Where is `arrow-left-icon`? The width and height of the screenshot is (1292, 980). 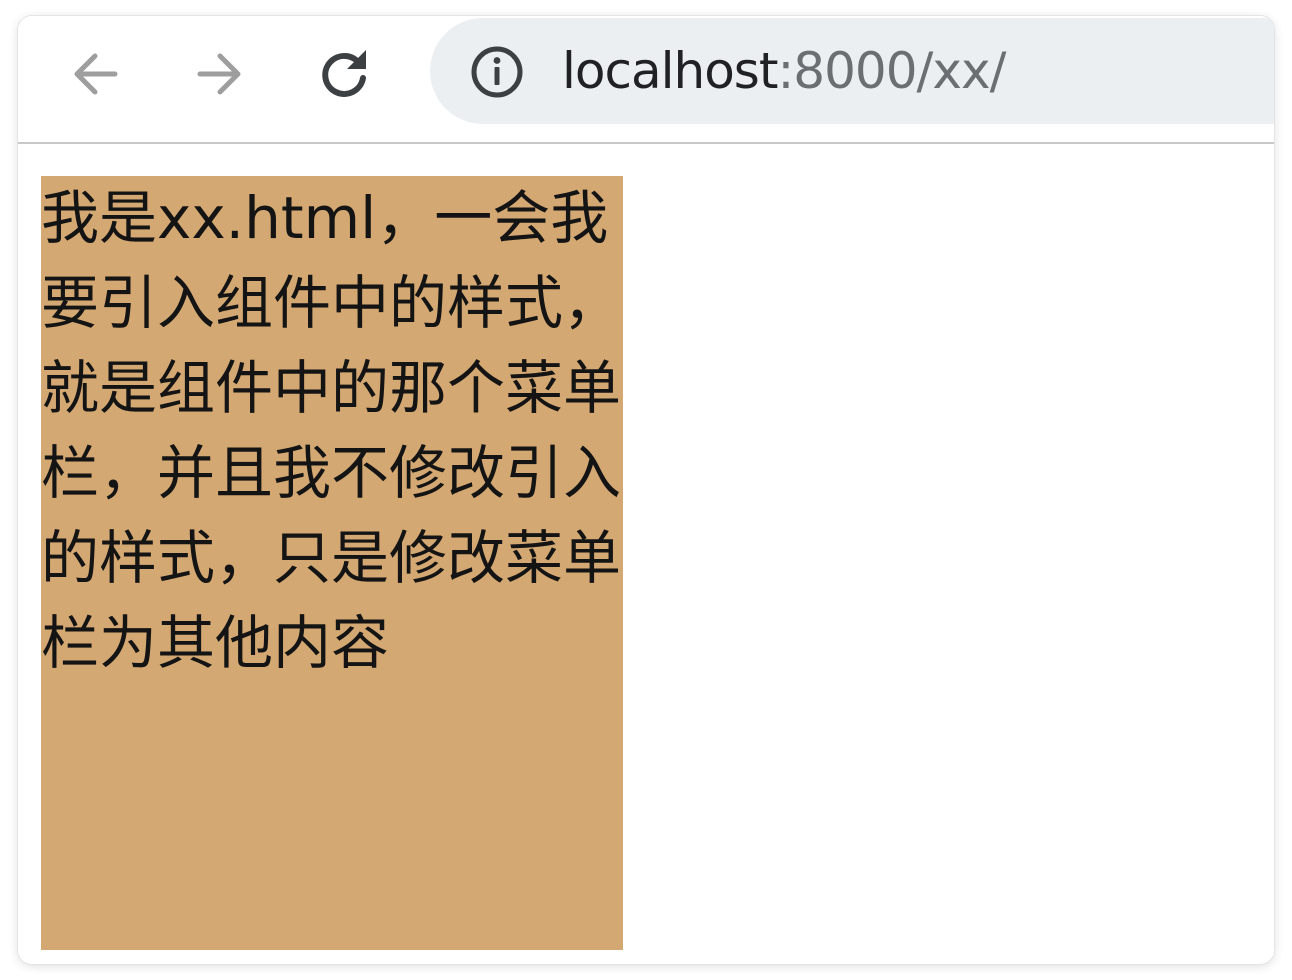
arrow-left-icon is located at coordinates (95, 74).